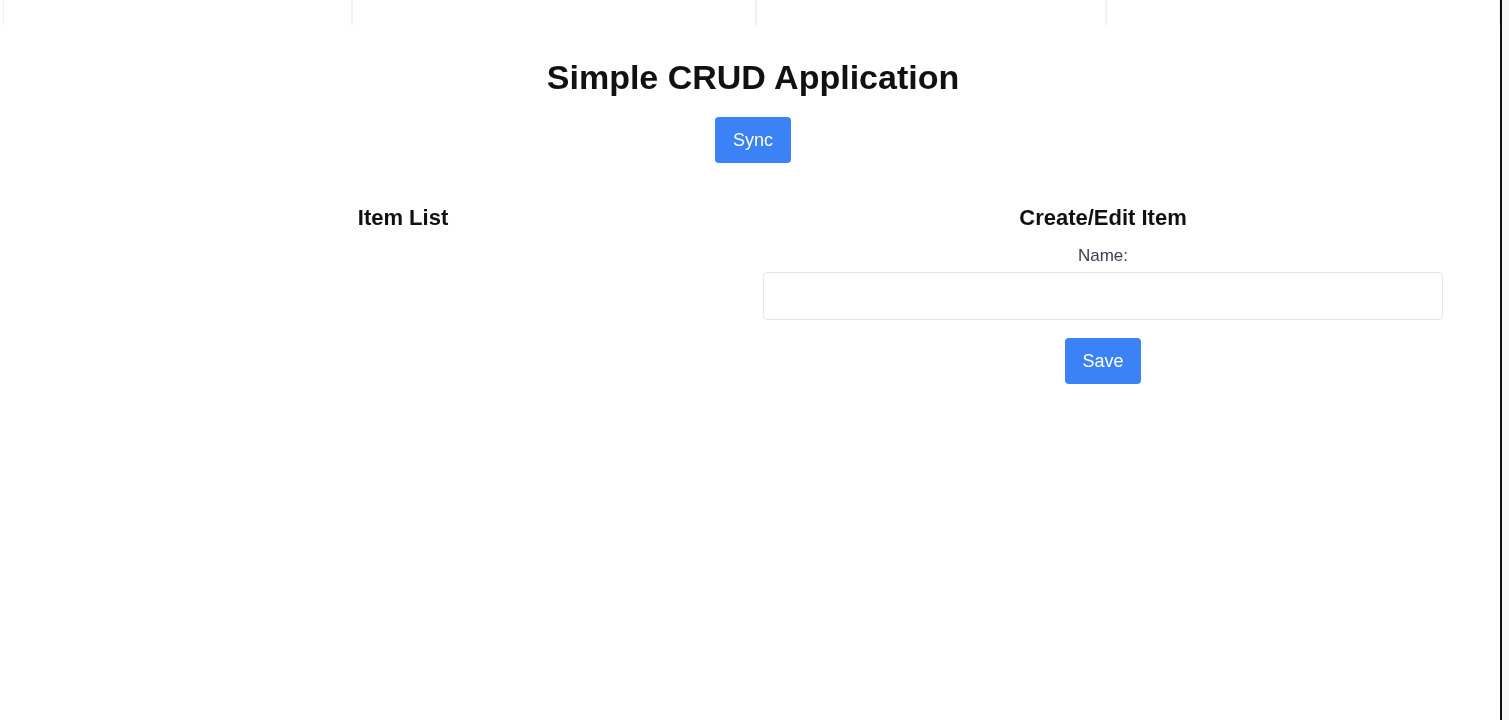 The width and height of the screenshot is (1509, 720). I want to click on page-title: Simple CRUD Application, so click(753, 77).